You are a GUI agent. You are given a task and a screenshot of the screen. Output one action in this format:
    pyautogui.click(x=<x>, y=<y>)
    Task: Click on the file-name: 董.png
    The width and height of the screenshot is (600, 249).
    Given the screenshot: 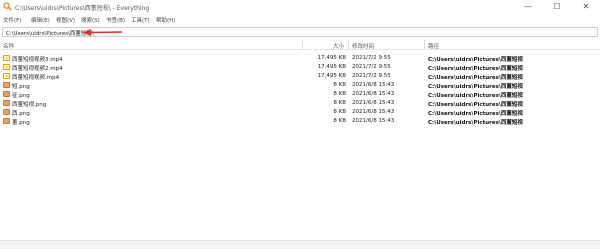 What is the action you would take?
    pyautogui.click(x=21, y=123)
    